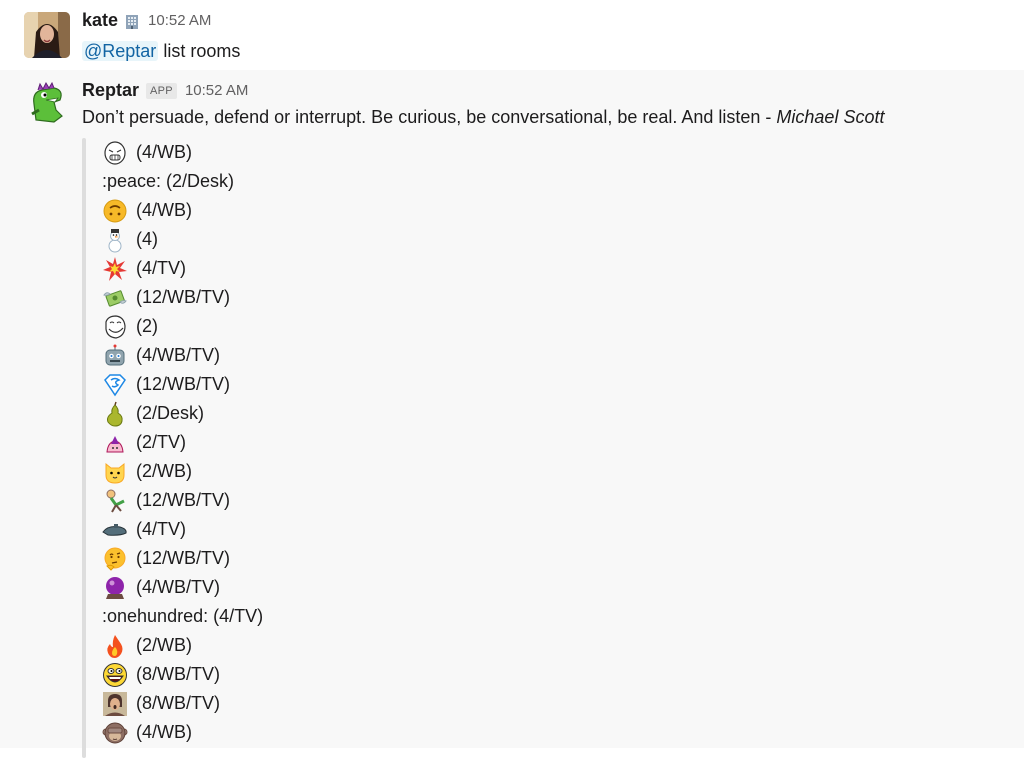 The image size is (1024, 758). I want to click on snowman-icon, so click(115, 240).